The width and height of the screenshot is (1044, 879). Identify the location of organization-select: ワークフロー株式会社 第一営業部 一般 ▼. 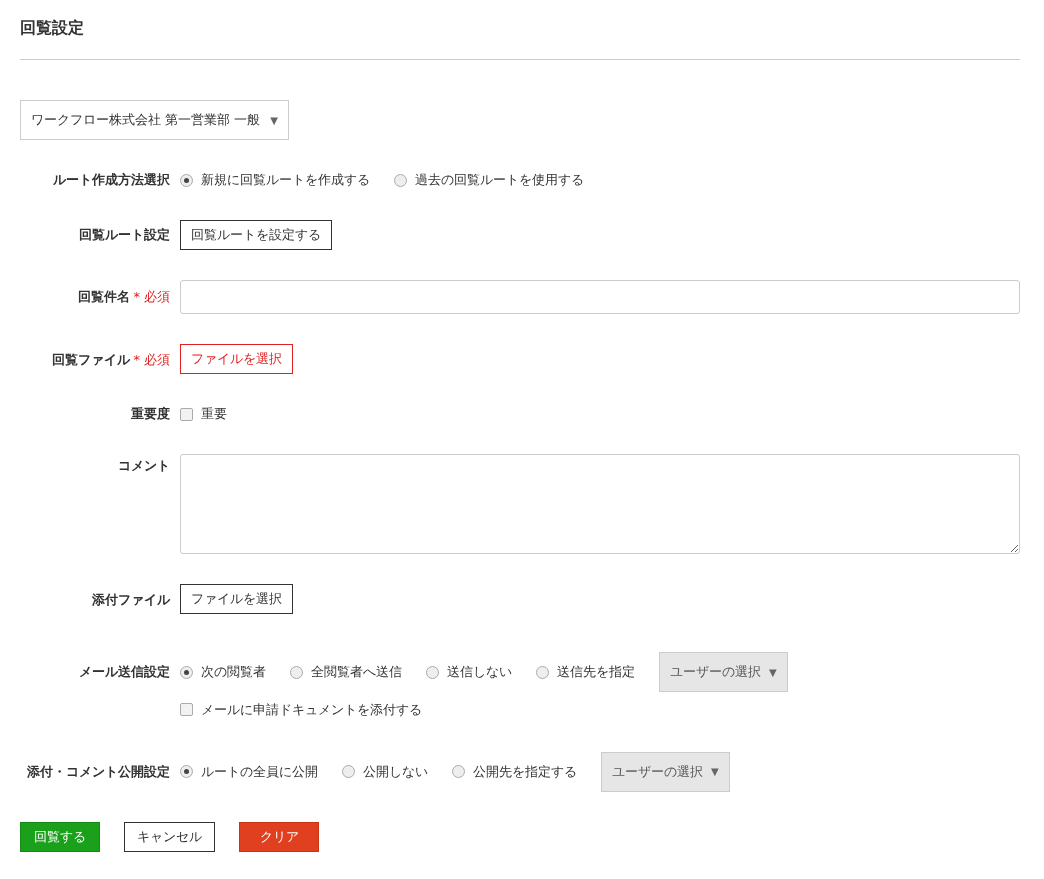
(154, 120).